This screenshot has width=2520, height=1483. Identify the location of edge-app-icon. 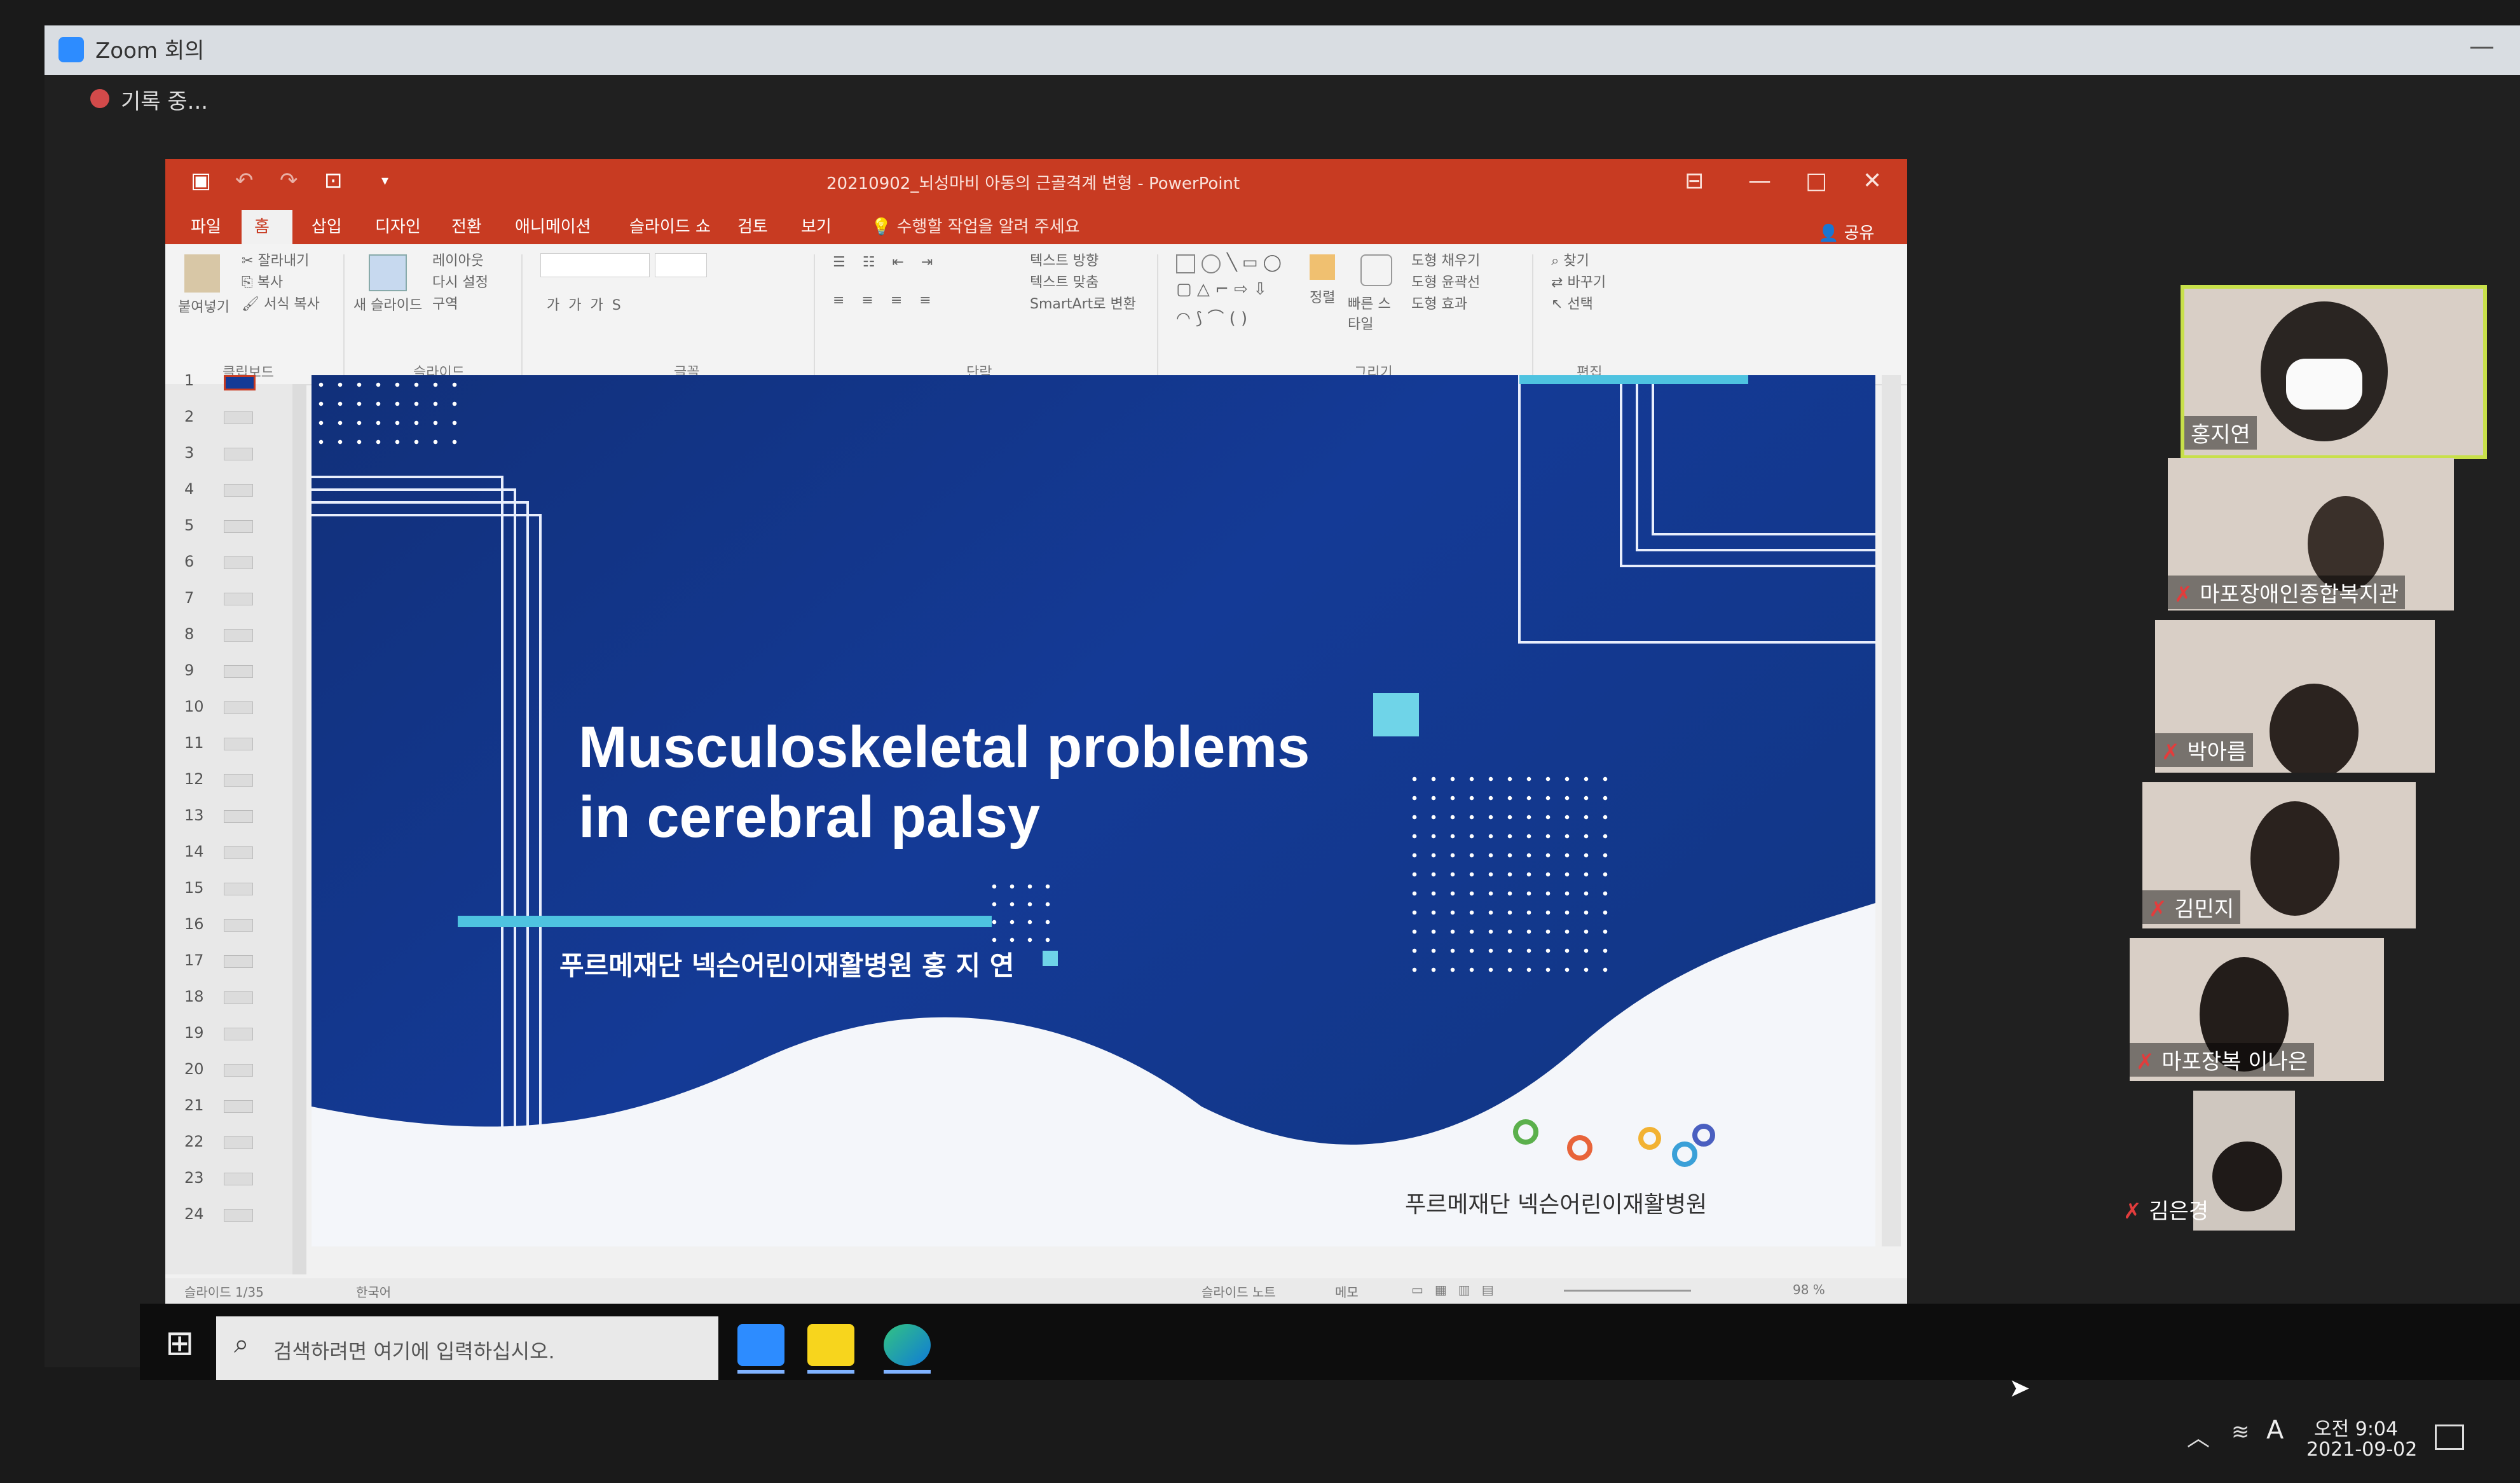
(907, 1345).